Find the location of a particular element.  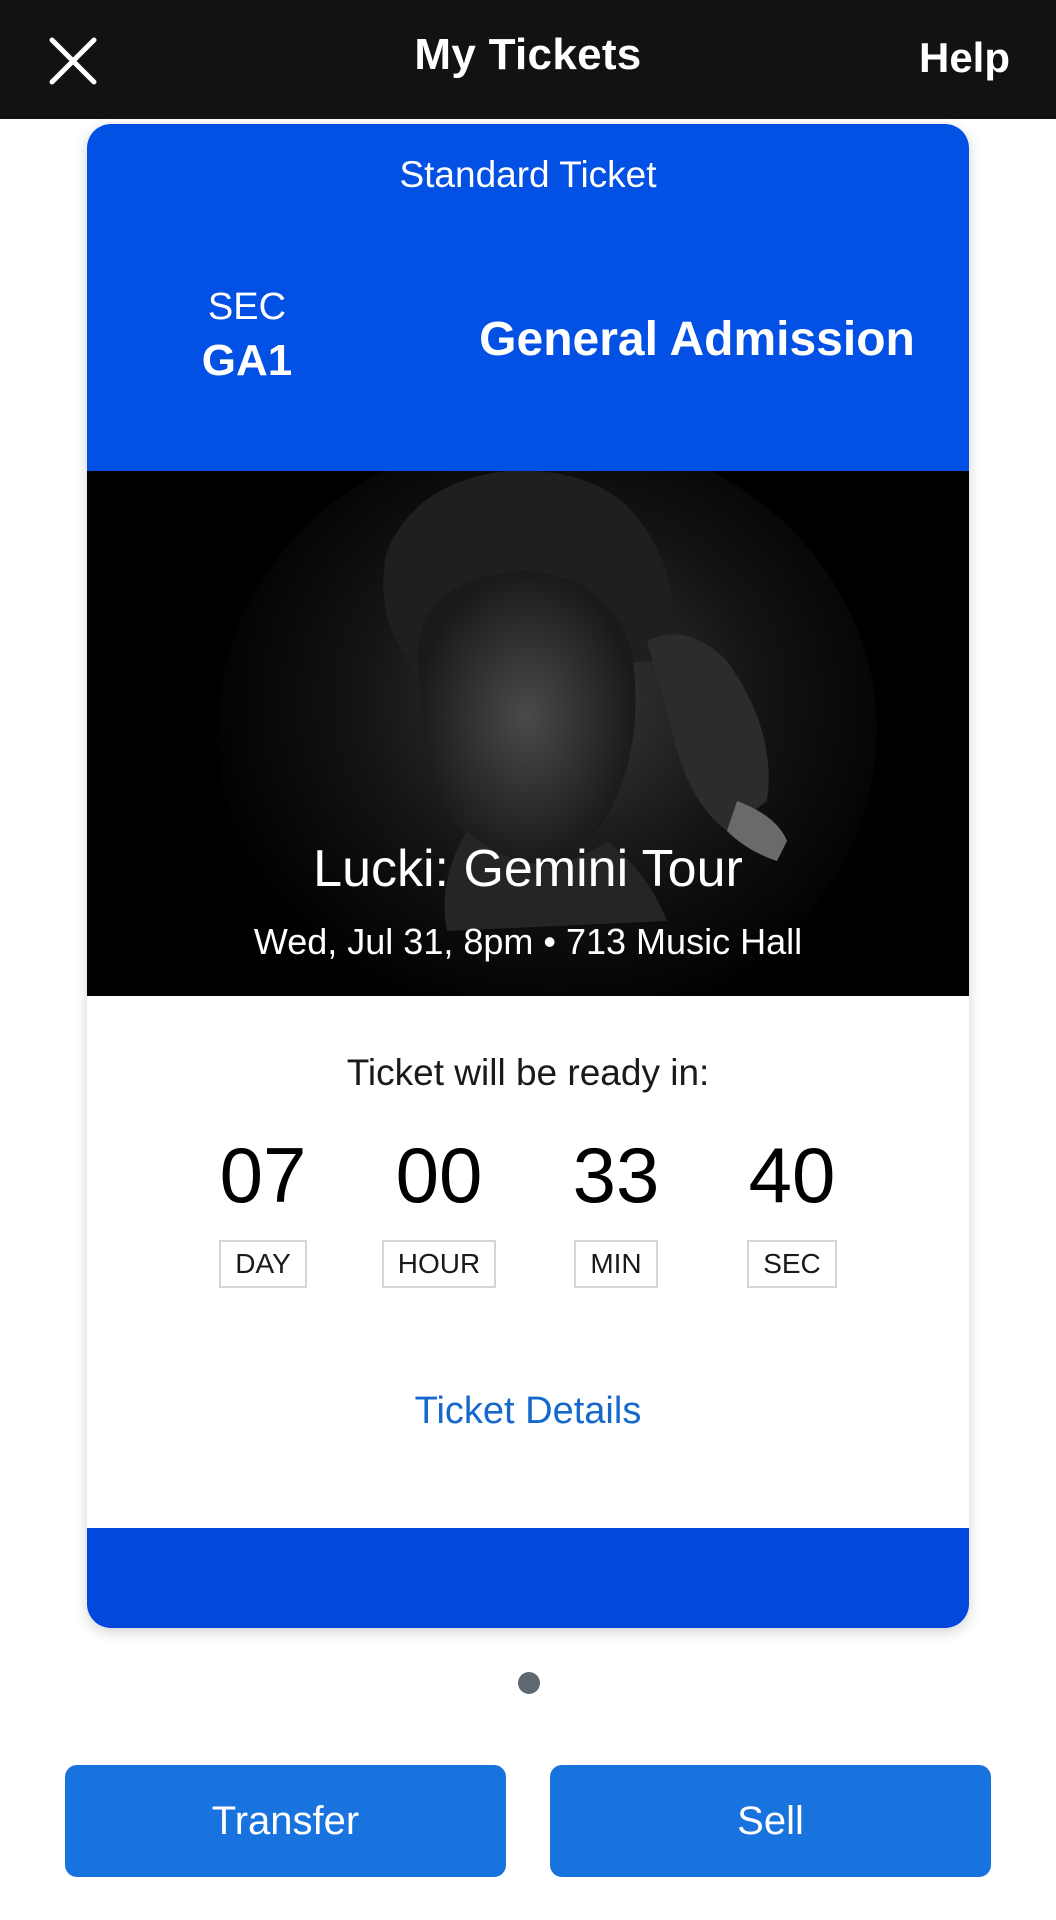

countdown-minutes: 33 MIN is located at coordinates (616, 1211).